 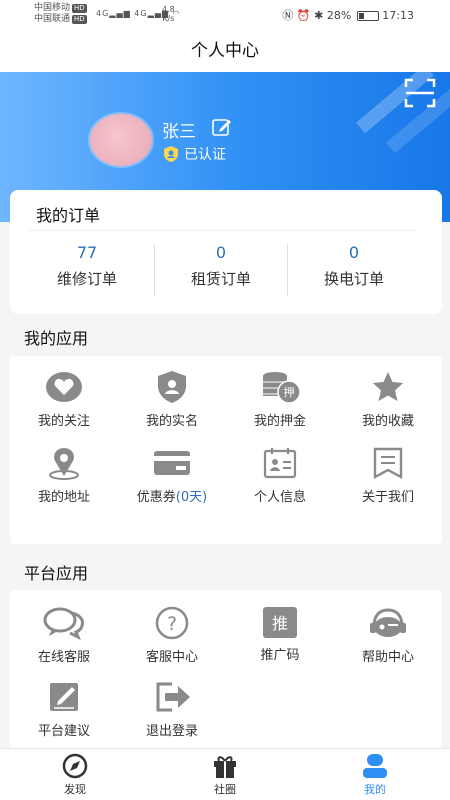 What do you see at coordinates (388, 463) in the screenshot?
I see `about-book-icon` at bounding box center [388, 463].